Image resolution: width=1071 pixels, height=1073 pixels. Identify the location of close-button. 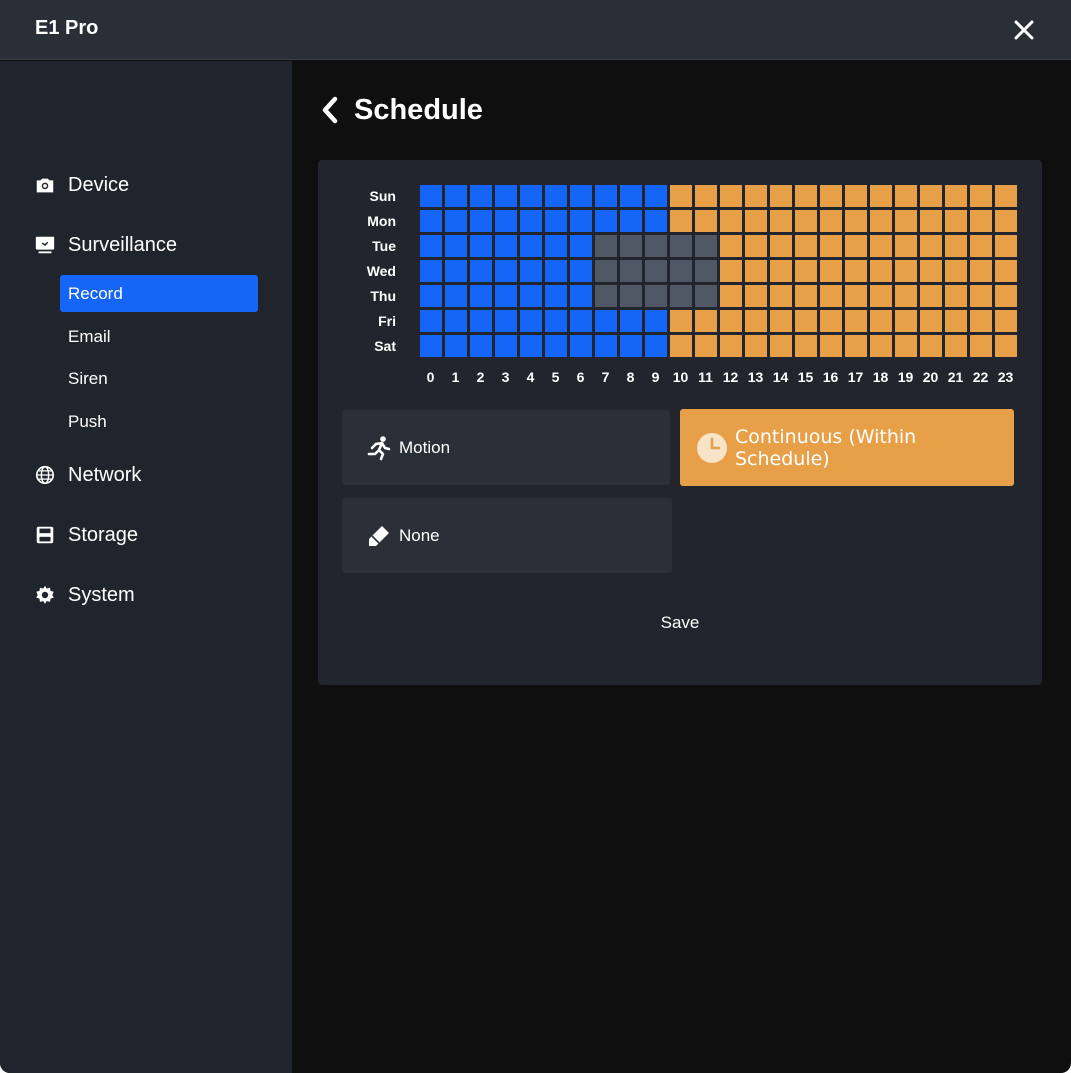
(1024, 30).